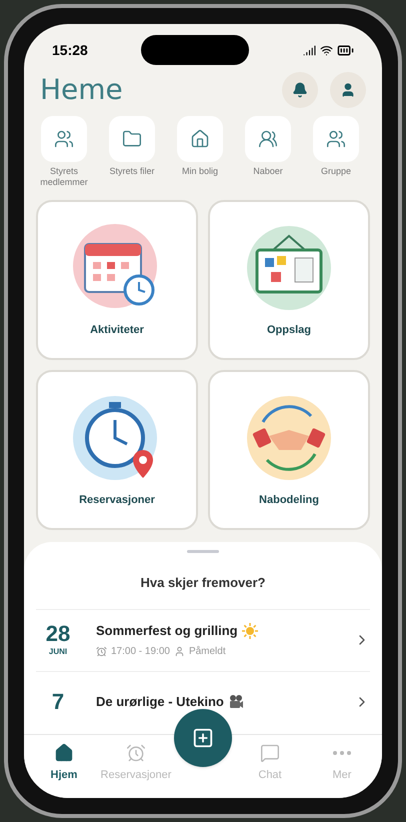  I want to click on sheet-handle, so click(203, 551).